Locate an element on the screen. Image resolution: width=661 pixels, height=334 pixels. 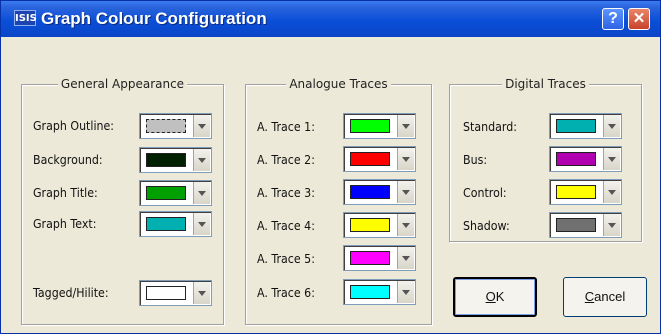
control-label: Control: is located at coordinates (485, 193).